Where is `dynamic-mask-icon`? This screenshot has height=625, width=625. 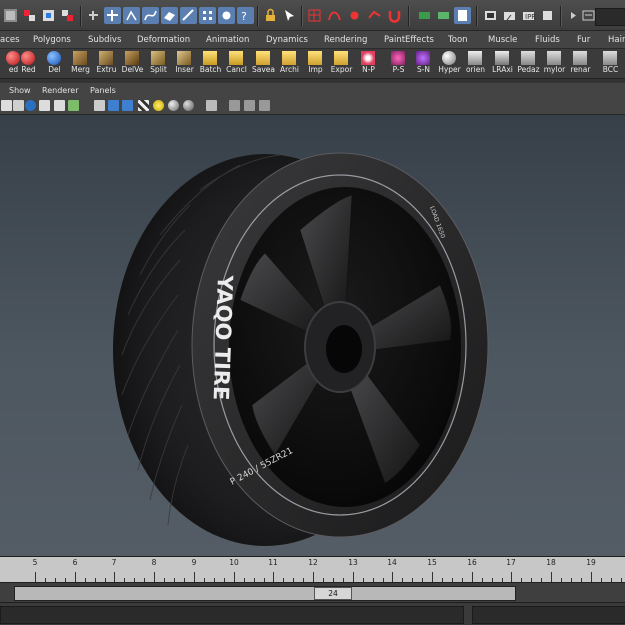
dynamic-mask-icon is located at coordinates (207, 15).